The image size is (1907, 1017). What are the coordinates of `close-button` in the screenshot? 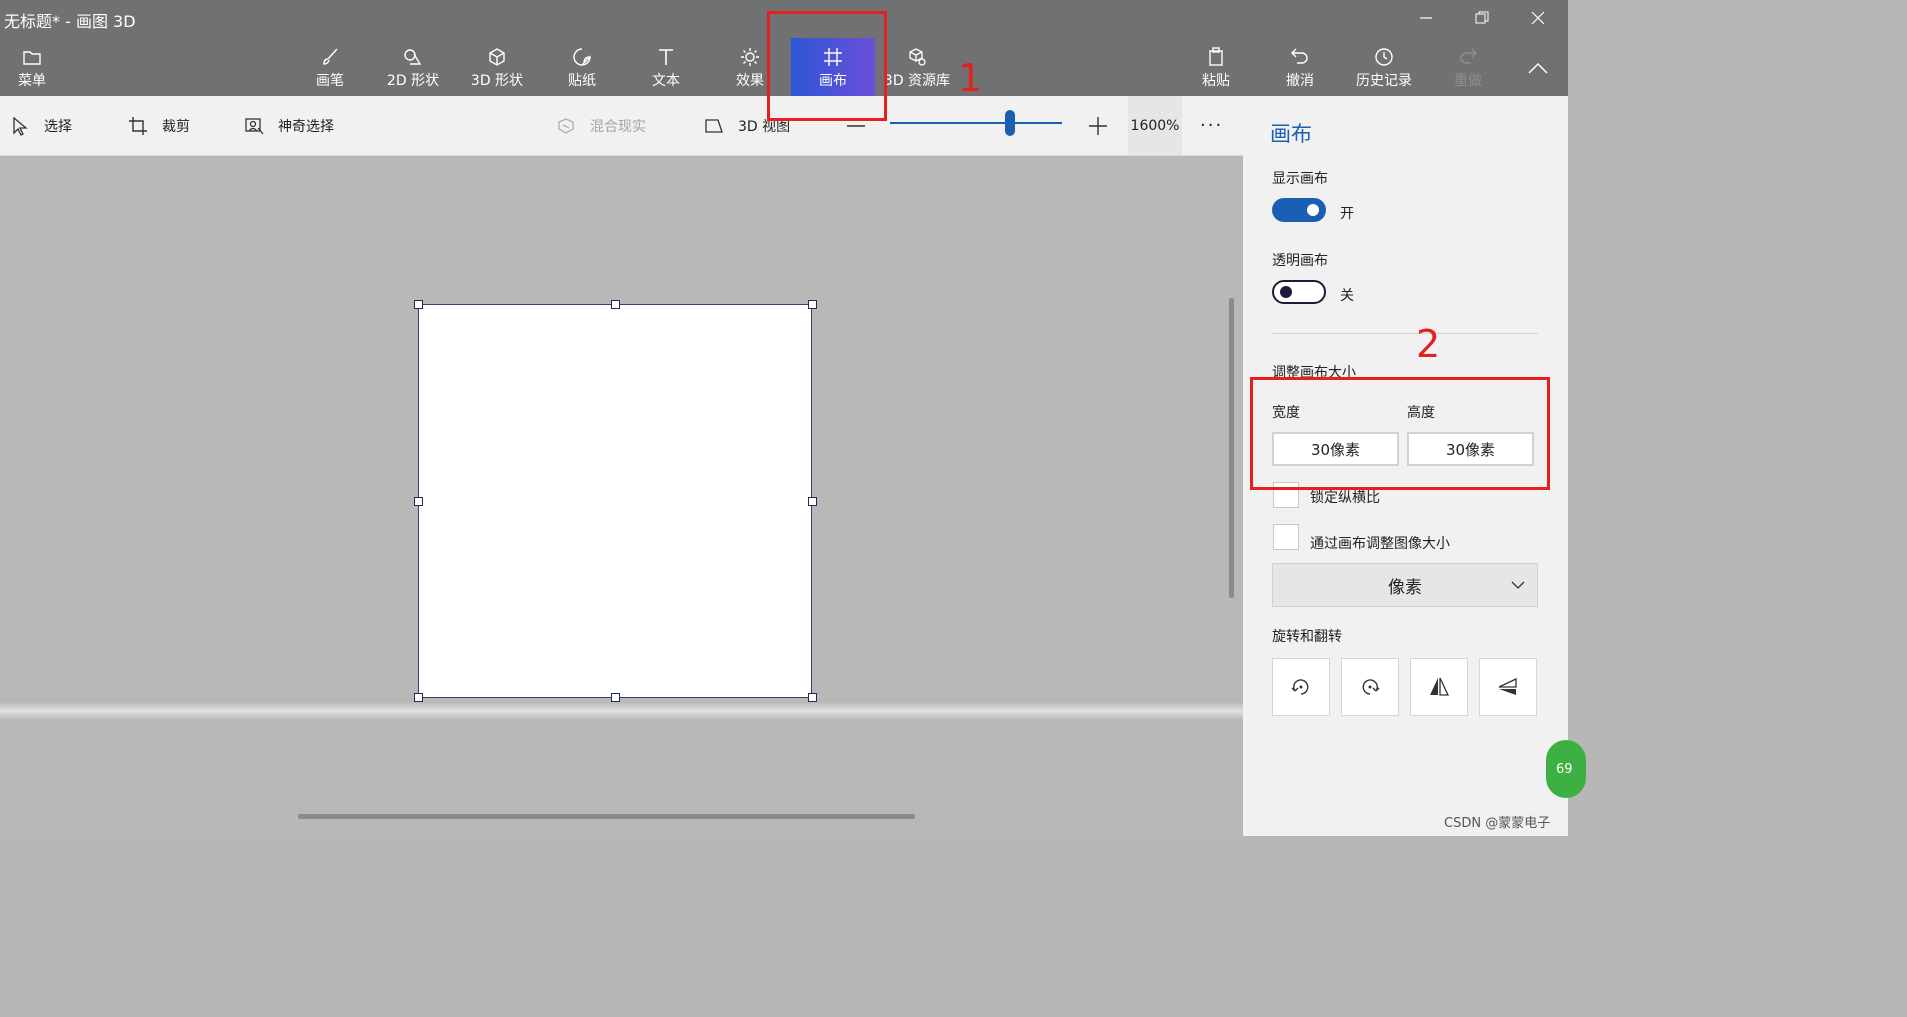 It's located at (1538, 18).